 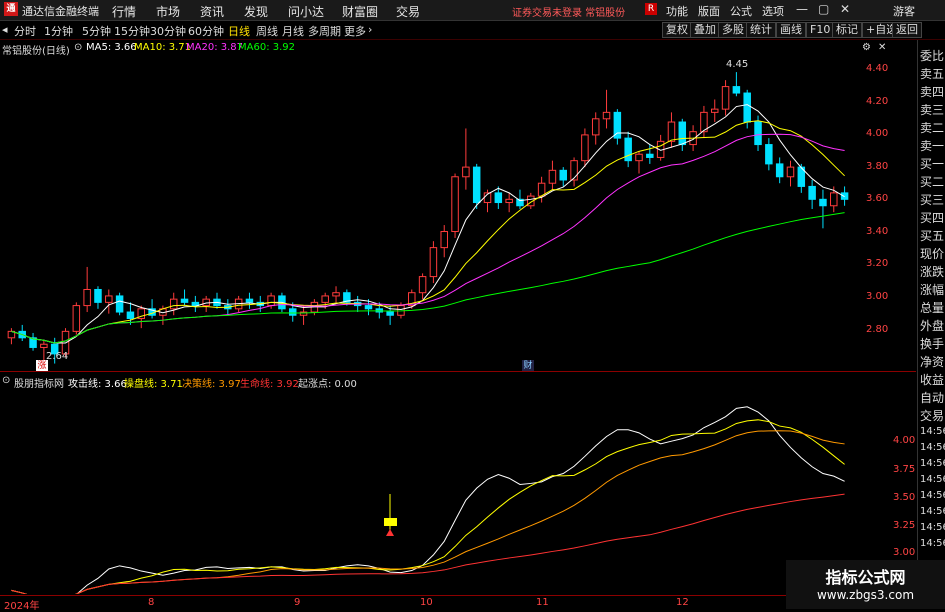 What do you see at coordinates (58, 31) in the screenshot?
I see `tab-1min: 1分钟` at bounding box center [58, 31].